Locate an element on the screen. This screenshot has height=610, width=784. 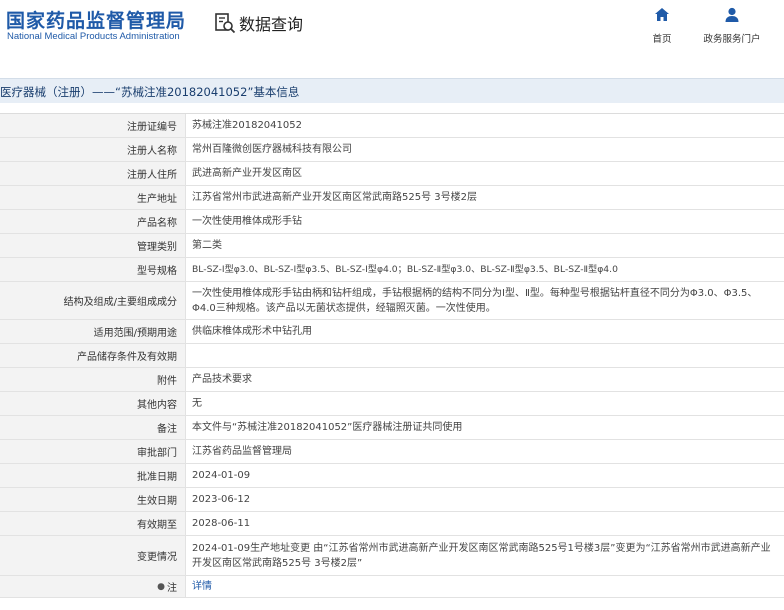
breadcrumb-bar: 医疗器械（注册）——“苏械注准20182041052”基本信息 is located at coordinates (392, 90).